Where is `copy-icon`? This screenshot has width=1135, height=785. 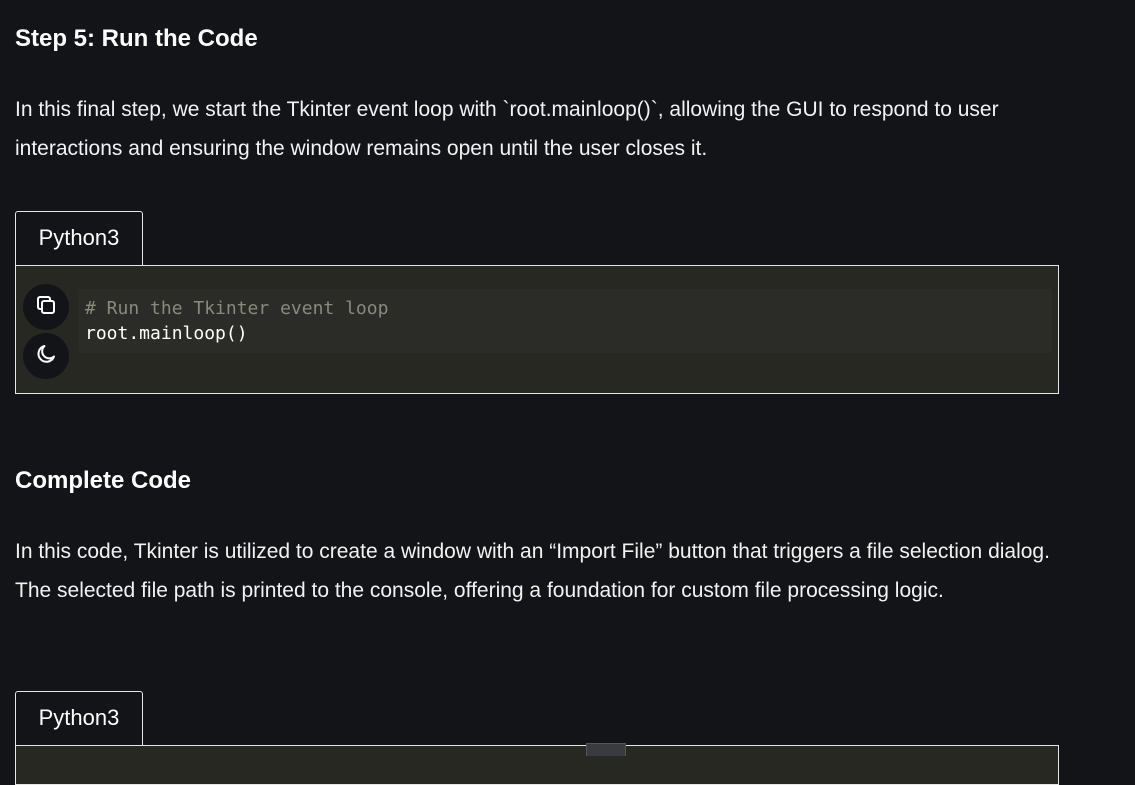 copy-icon is located at coordinates (46, 307).